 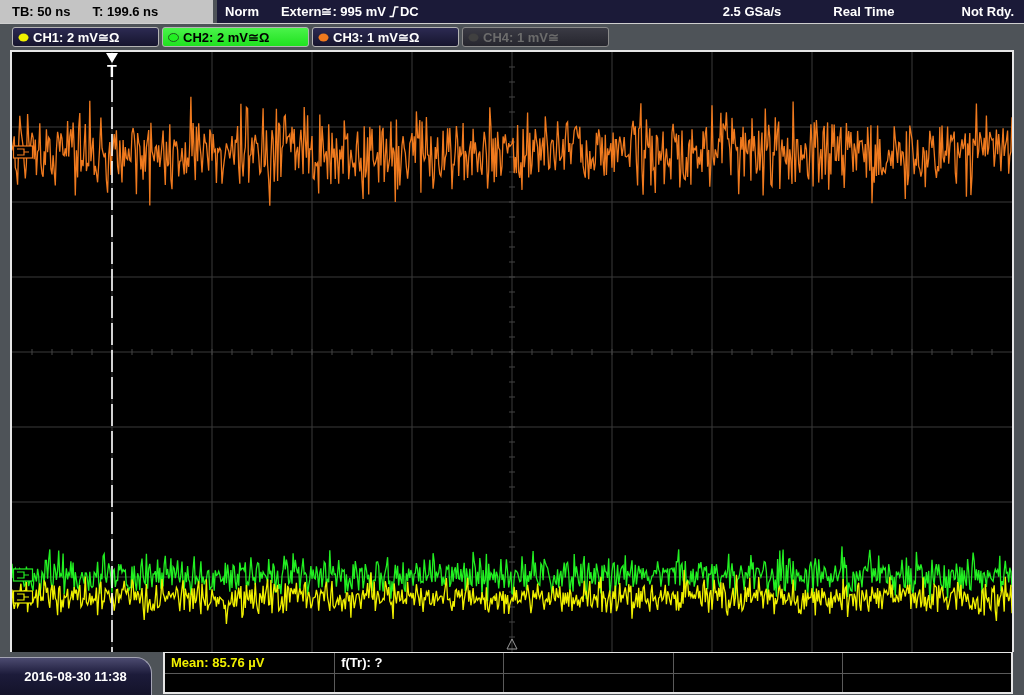 I want to click on acquisition-state-readout: Not Rdy., so click(x=987, y=11).